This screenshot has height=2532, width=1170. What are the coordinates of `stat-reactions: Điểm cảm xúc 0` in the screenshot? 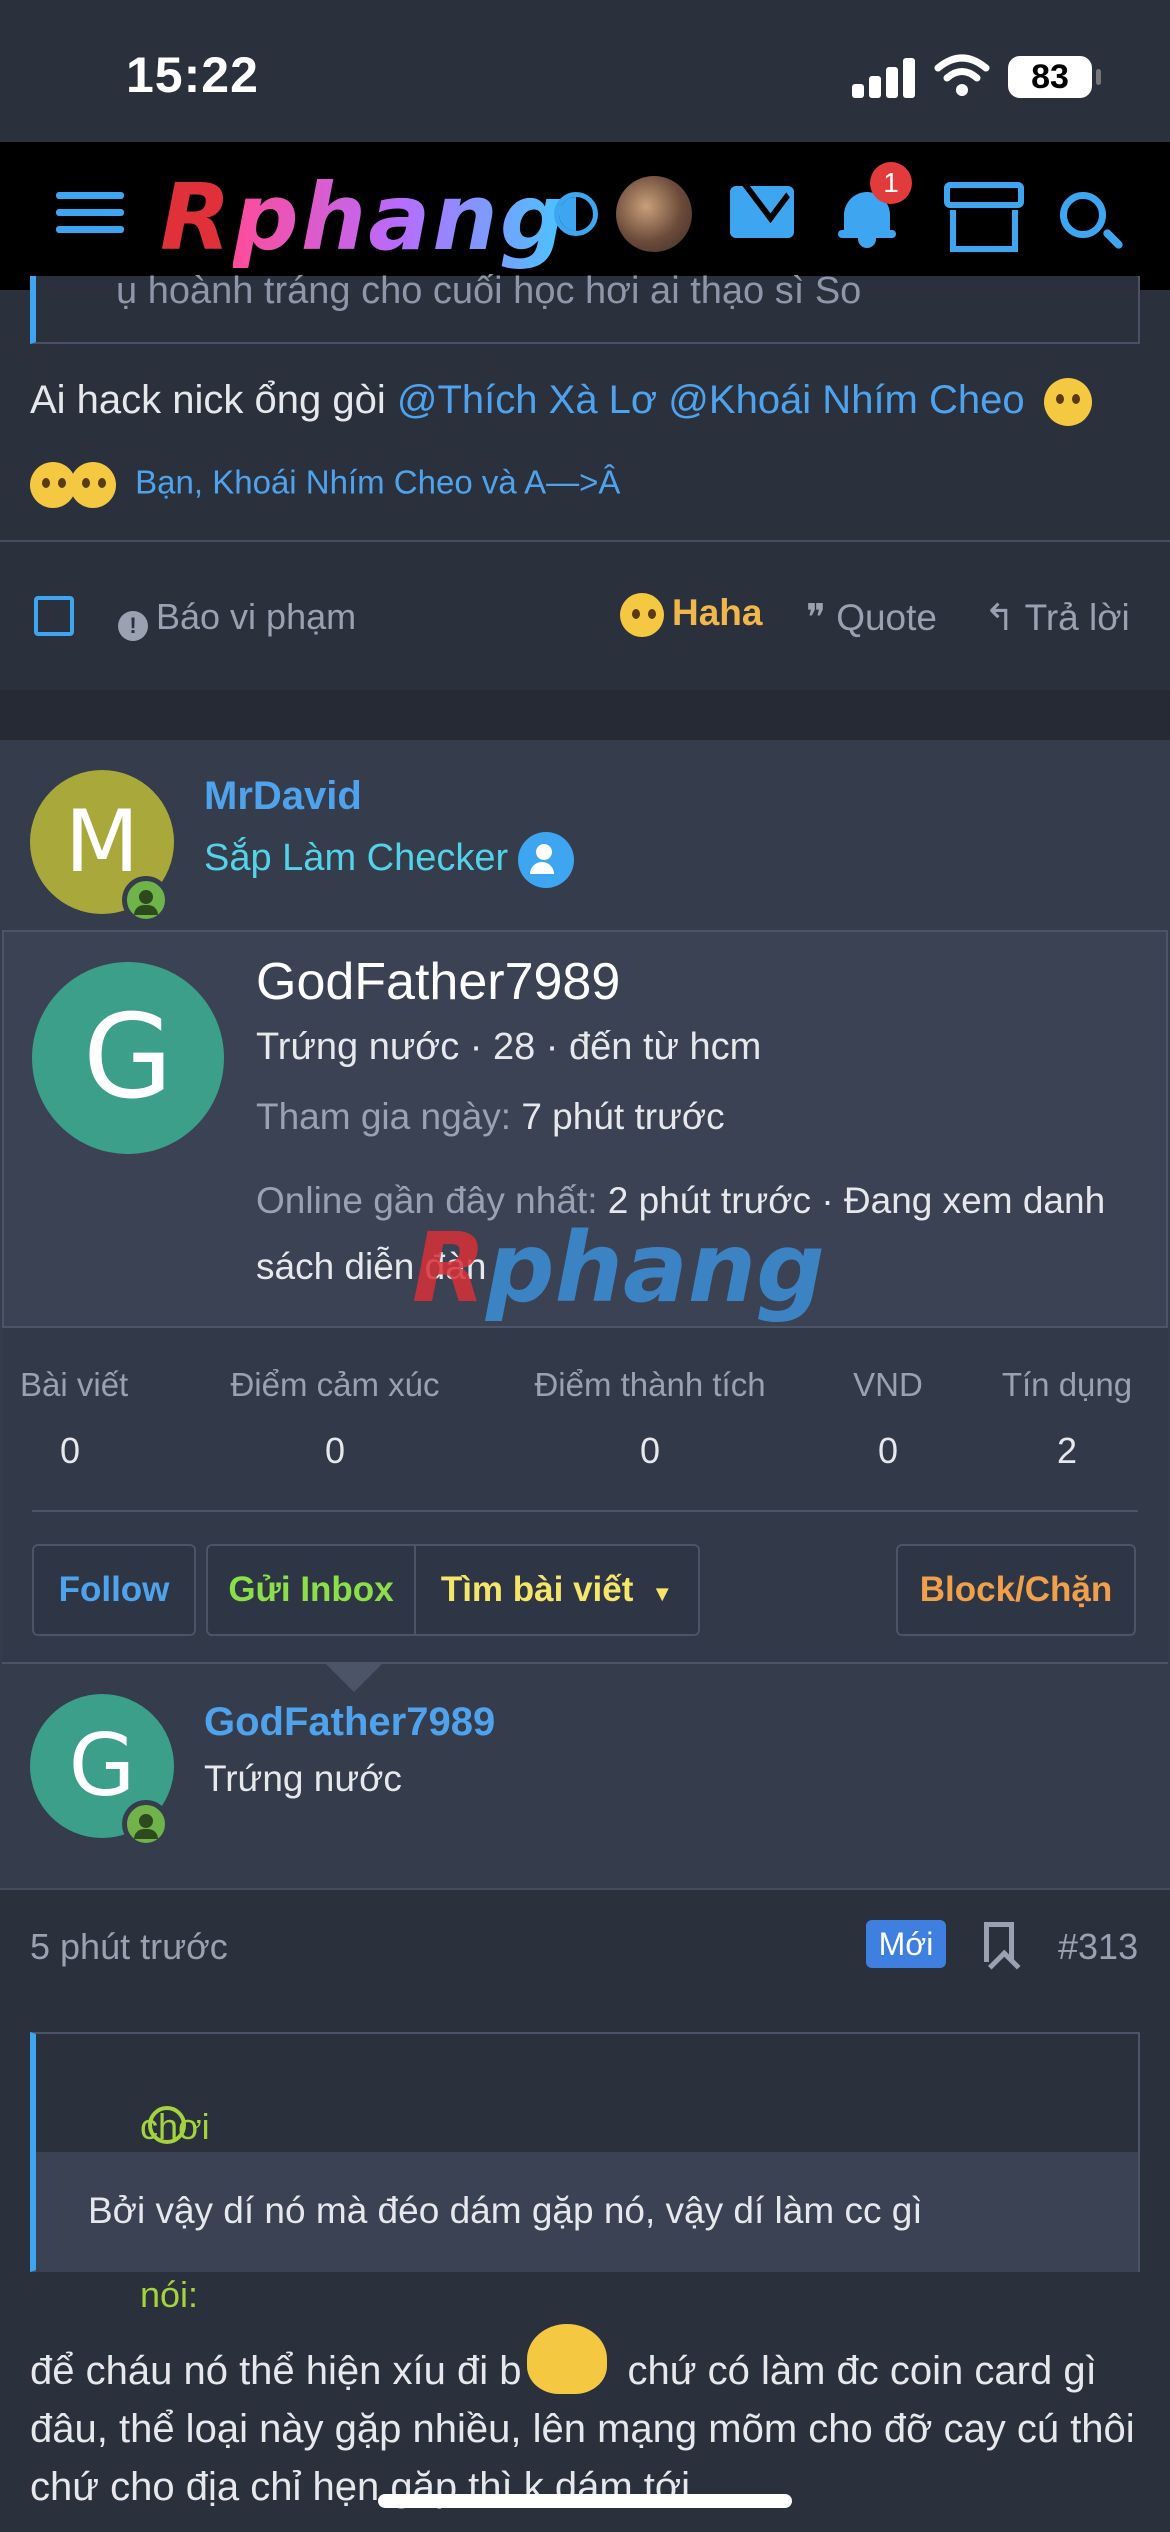 It's located at (335, 1418).